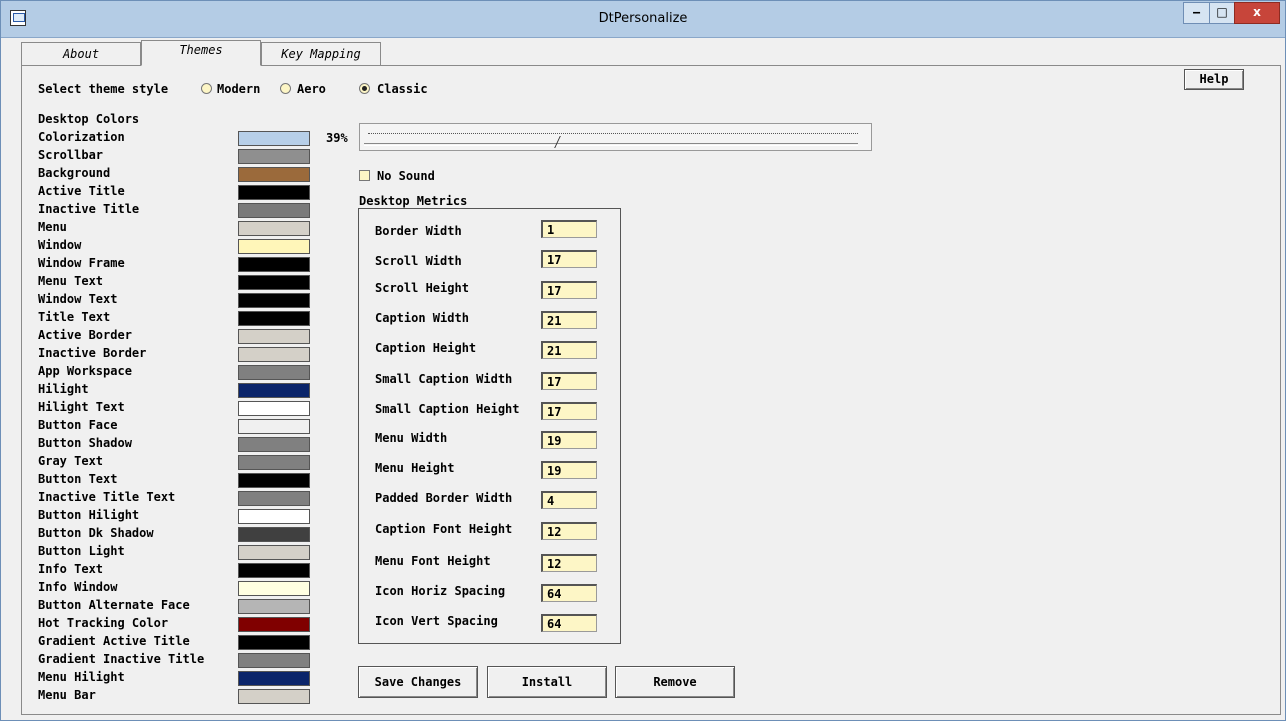  What do you see at coordinates (81, 191) in the screenshot?
I see `color-label: Active Title` at bounding box center [81, 191].